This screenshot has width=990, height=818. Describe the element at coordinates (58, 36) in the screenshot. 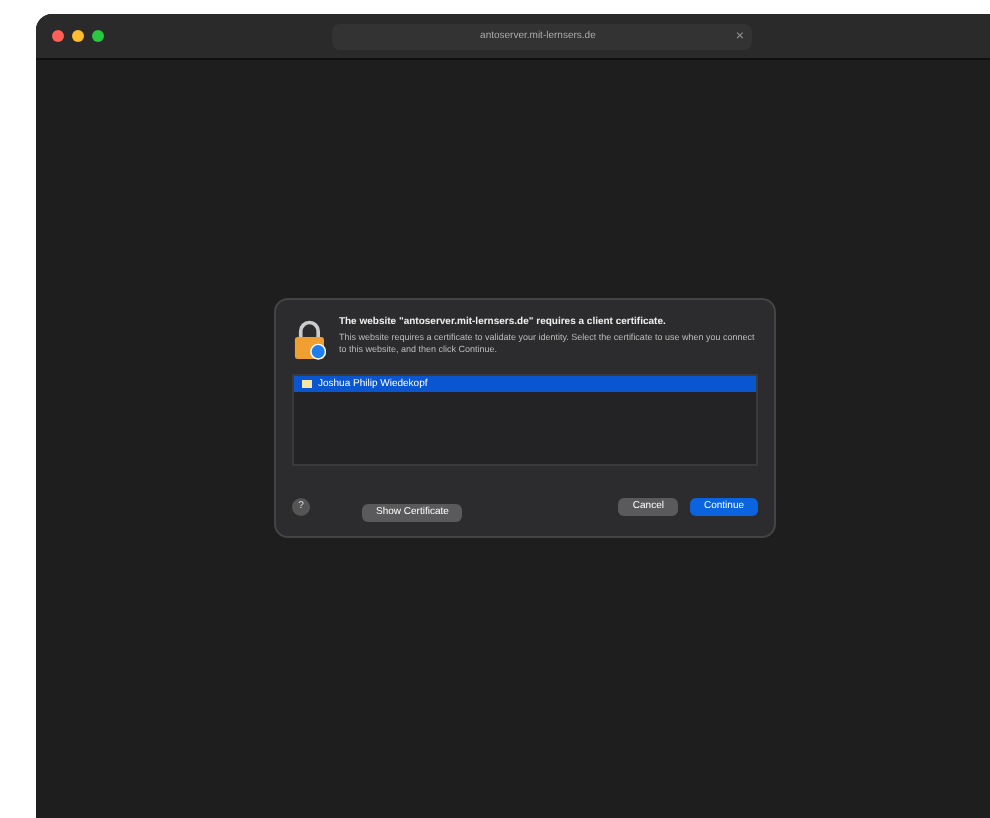

I see `close-button` at that location.